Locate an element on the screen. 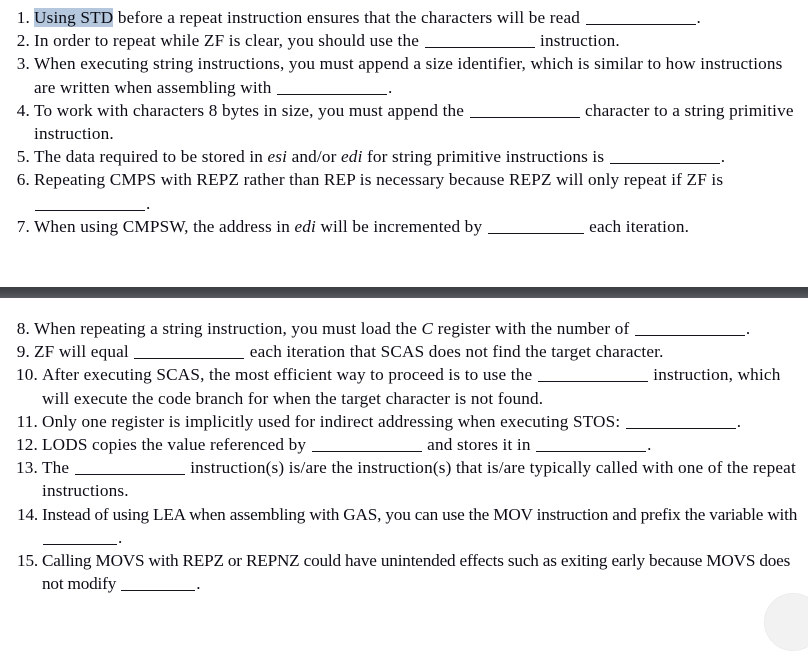  question-number: 6. is located at coordinates (23, 180).